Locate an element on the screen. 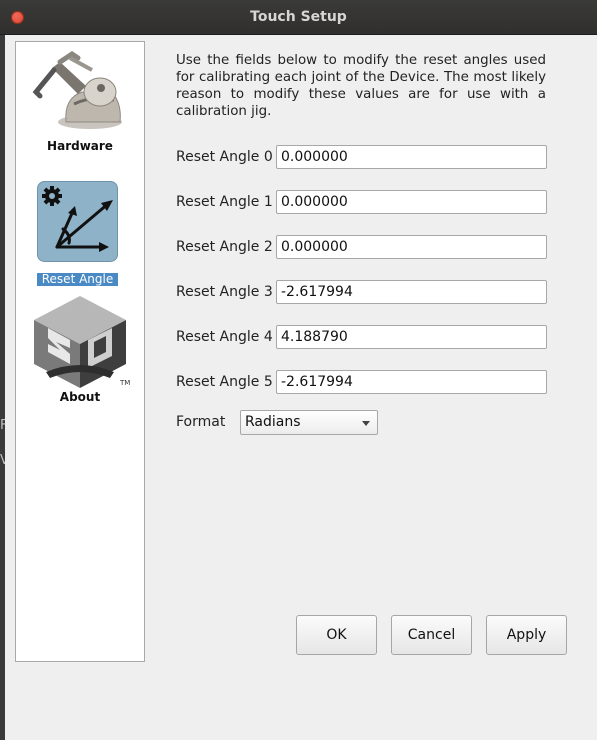 The image size is (597, 740). reset-angle-1-input: 0.000000 is located at coordinates (411, 202).